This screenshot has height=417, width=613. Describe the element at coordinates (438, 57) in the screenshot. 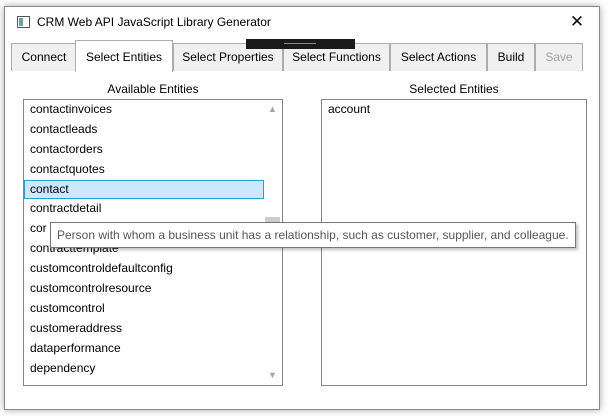

I see `tab-select-actions: Select Actions` at that location.